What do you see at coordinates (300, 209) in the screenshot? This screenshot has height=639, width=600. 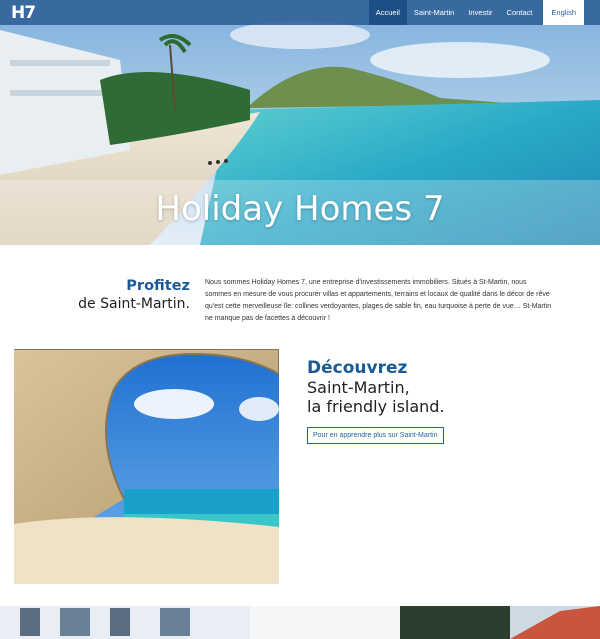 I see `hero-title: Holiday Homes 7` at bounding box center [300, 209].